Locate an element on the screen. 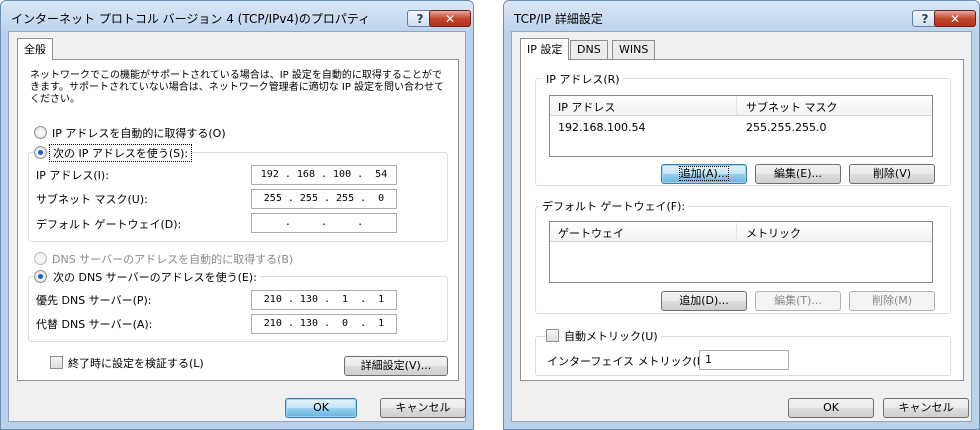 The width and height of the screenshot is (980, 430). gateway-list: ゲートウェイ メトリック is located at coordinates (741, 252).